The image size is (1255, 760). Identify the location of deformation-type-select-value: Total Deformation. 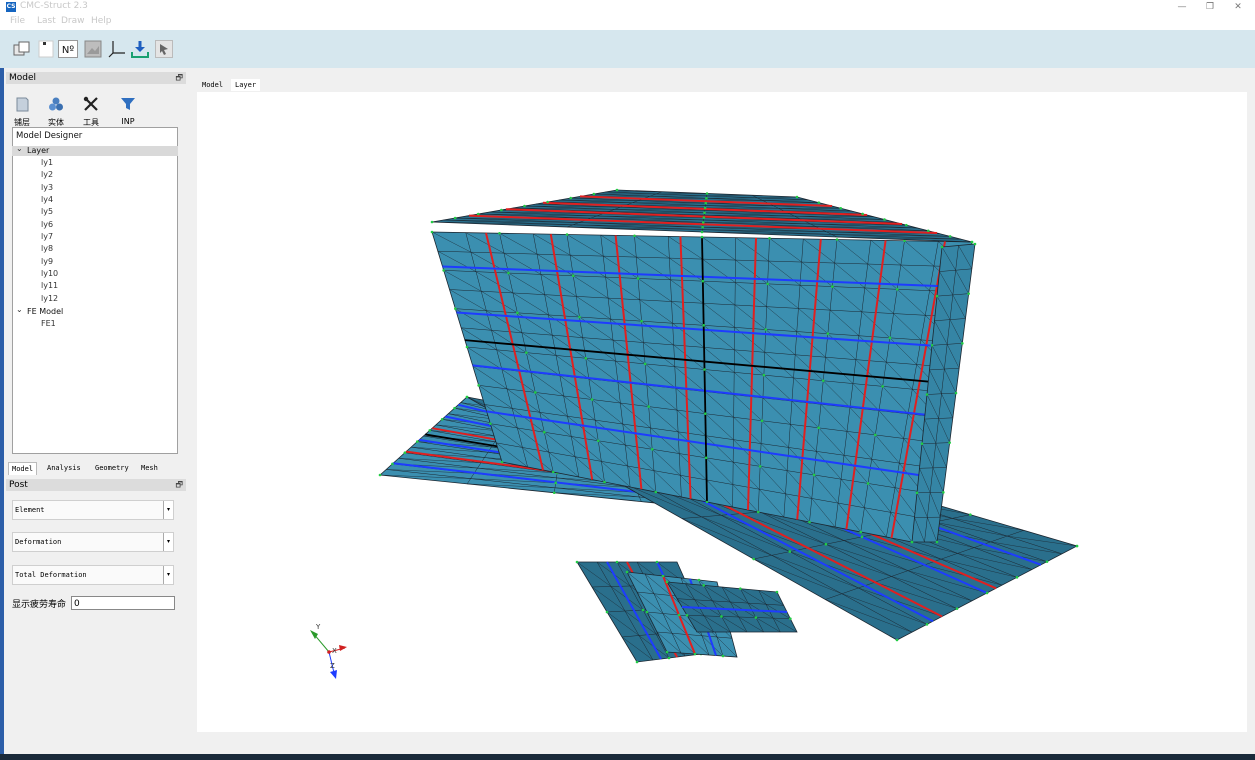
(51, 575).